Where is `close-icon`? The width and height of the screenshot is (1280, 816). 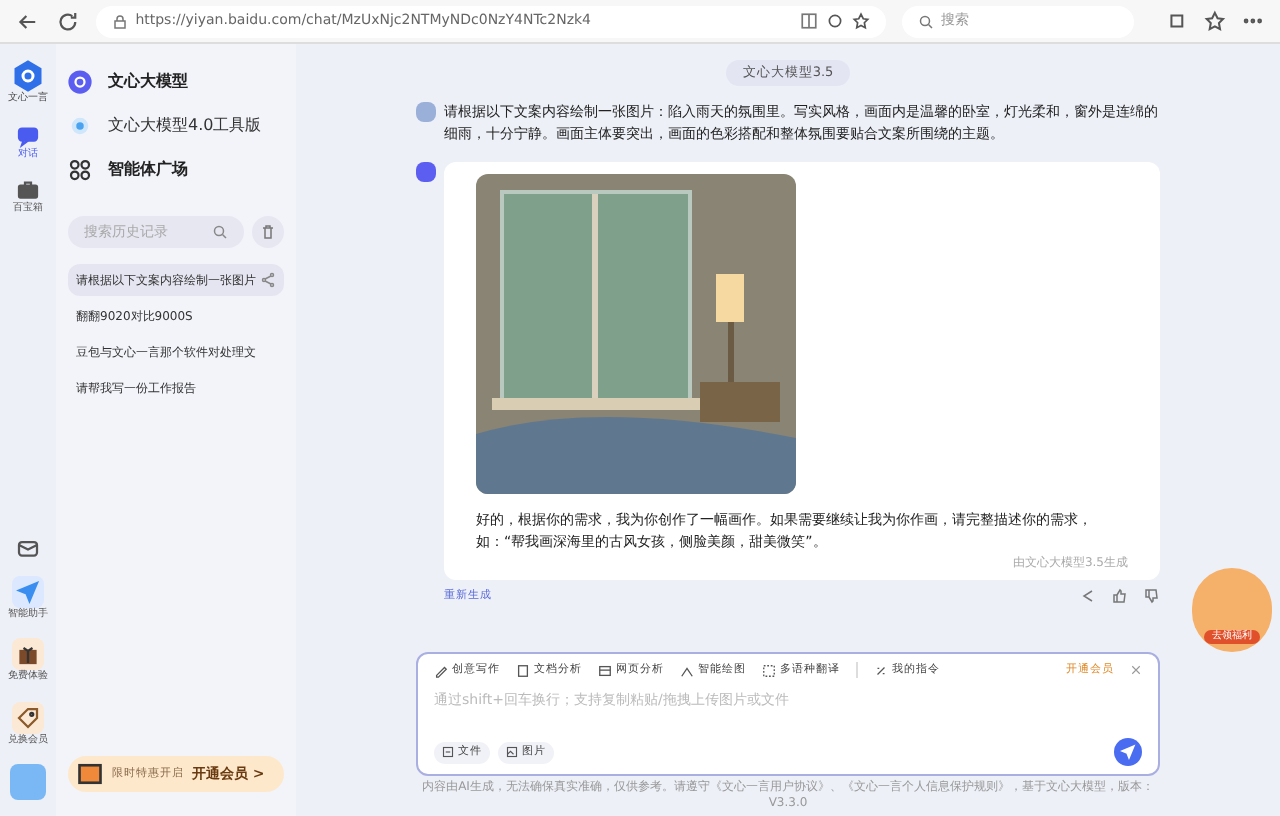
close-icon is located at coordinates (1136, 670).